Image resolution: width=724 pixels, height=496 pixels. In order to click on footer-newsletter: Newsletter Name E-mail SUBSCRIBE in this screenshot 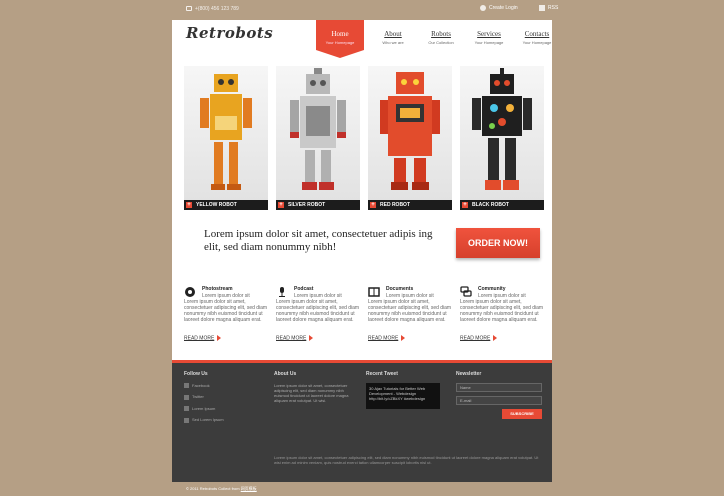, I will do `click(501, 395)`.